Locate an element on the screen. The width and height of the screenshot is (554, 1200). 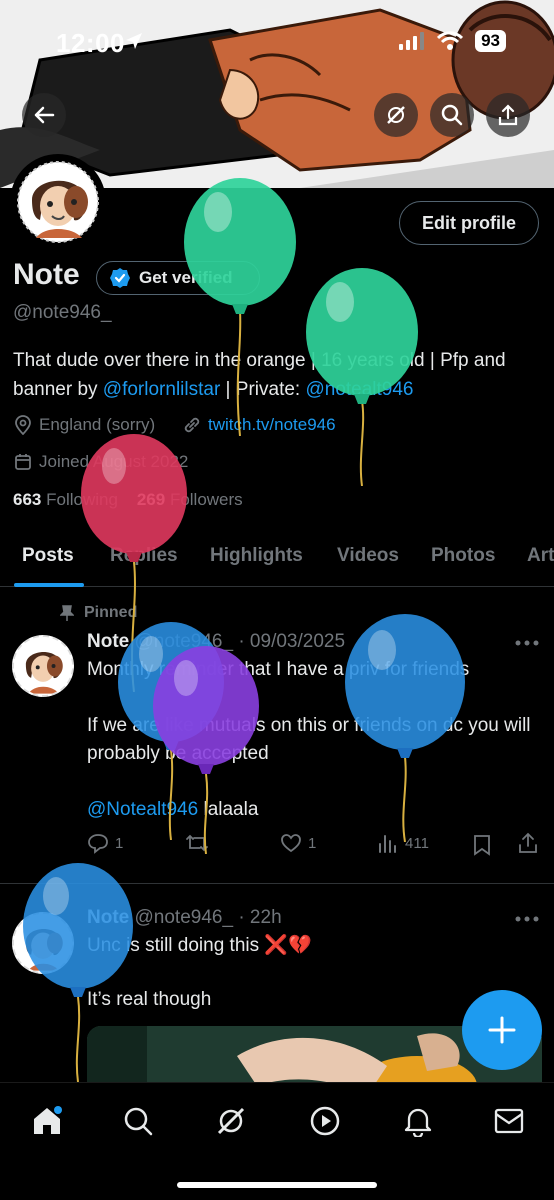
post-handle-date: @note946_ · 22h is located at coordinates (208, 917).